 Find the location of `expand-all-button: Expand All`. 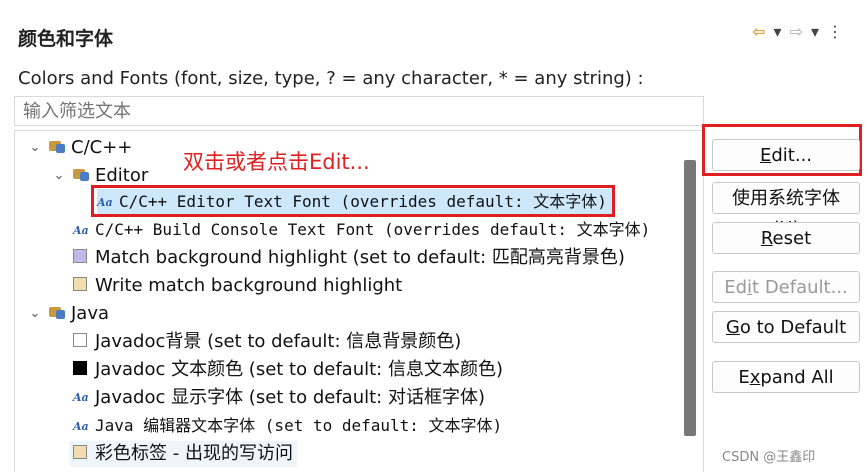

expand-all-button: Expand All is located at coordinates (786, 377).